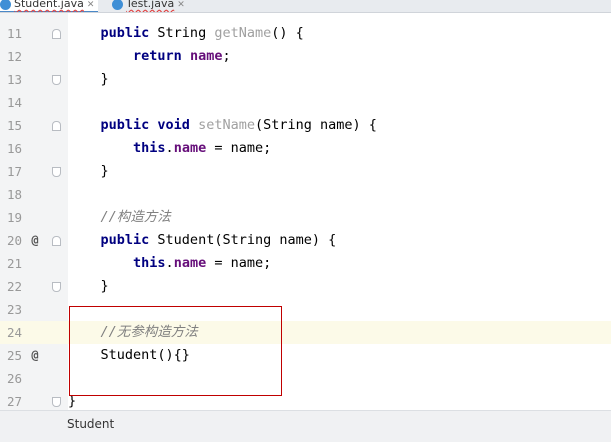 The width and height of the screenshot is (611, 442). What do you see at coordinates (305, 286) in the screenshot?
I see `code-line: 22 }` at bounding box center [305, 286].